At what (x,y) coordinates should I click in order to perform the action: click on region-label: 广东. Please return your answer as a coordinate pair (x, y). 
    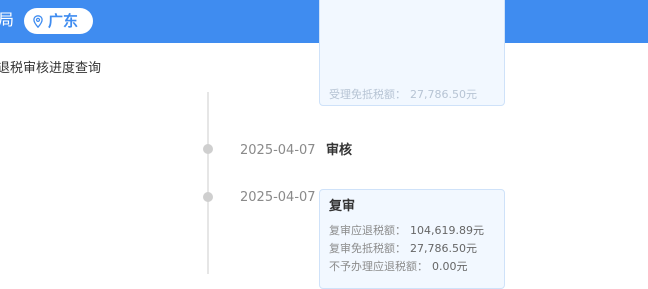
    Looking at the image, I should click on (63, 21).